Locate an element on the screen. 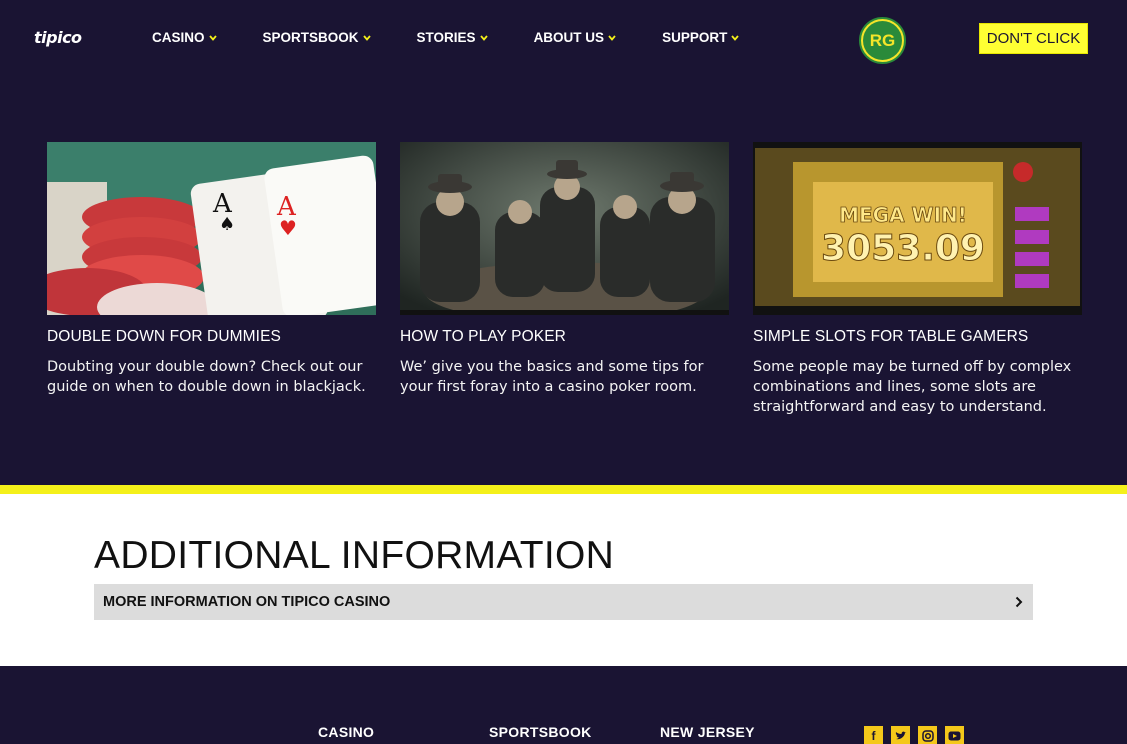 The width and height of the screenshot is (1127, 744). card-title: SIMPLE SLOTS FOR TABLE GAMERS is located at coordinates (917, 337).